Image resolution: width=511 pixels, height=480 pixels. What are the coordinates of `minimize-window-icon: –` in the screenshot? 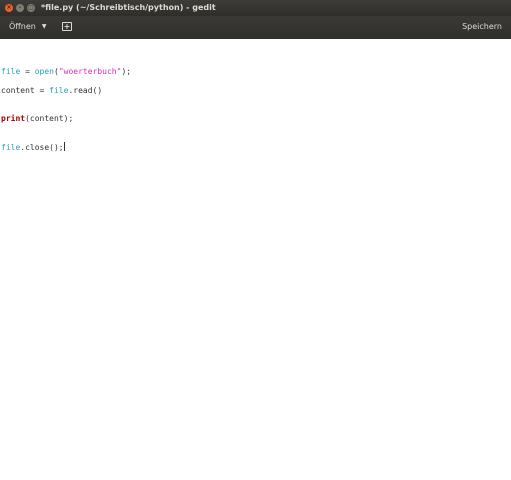 It's located at (20, 8).